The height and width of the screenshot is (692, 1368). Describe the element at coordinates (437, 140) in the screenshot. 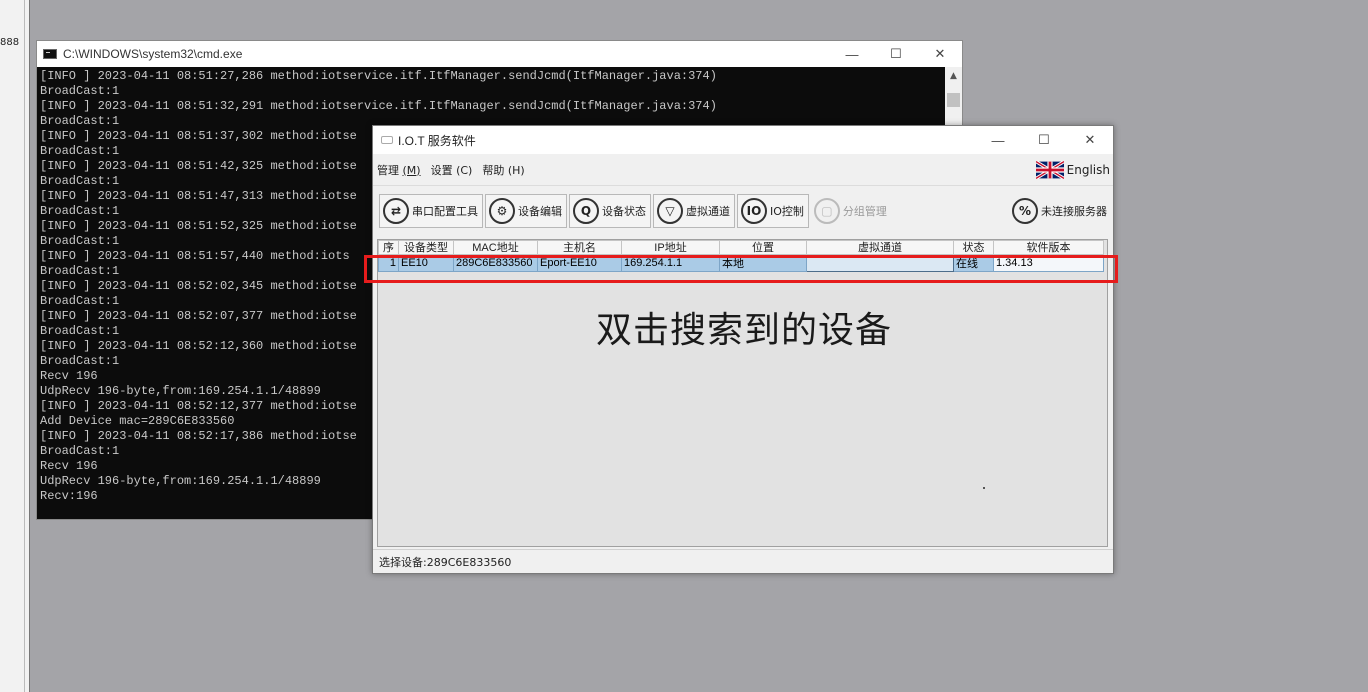

I see `iot-title: I.O.T 服务软件` at that location.